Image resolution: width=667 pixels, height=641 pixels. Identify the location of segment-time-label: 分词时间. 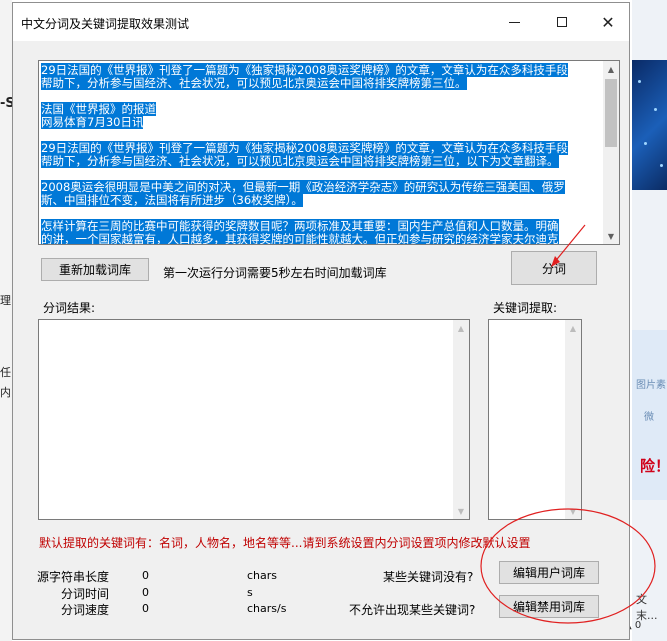
(84, 594).